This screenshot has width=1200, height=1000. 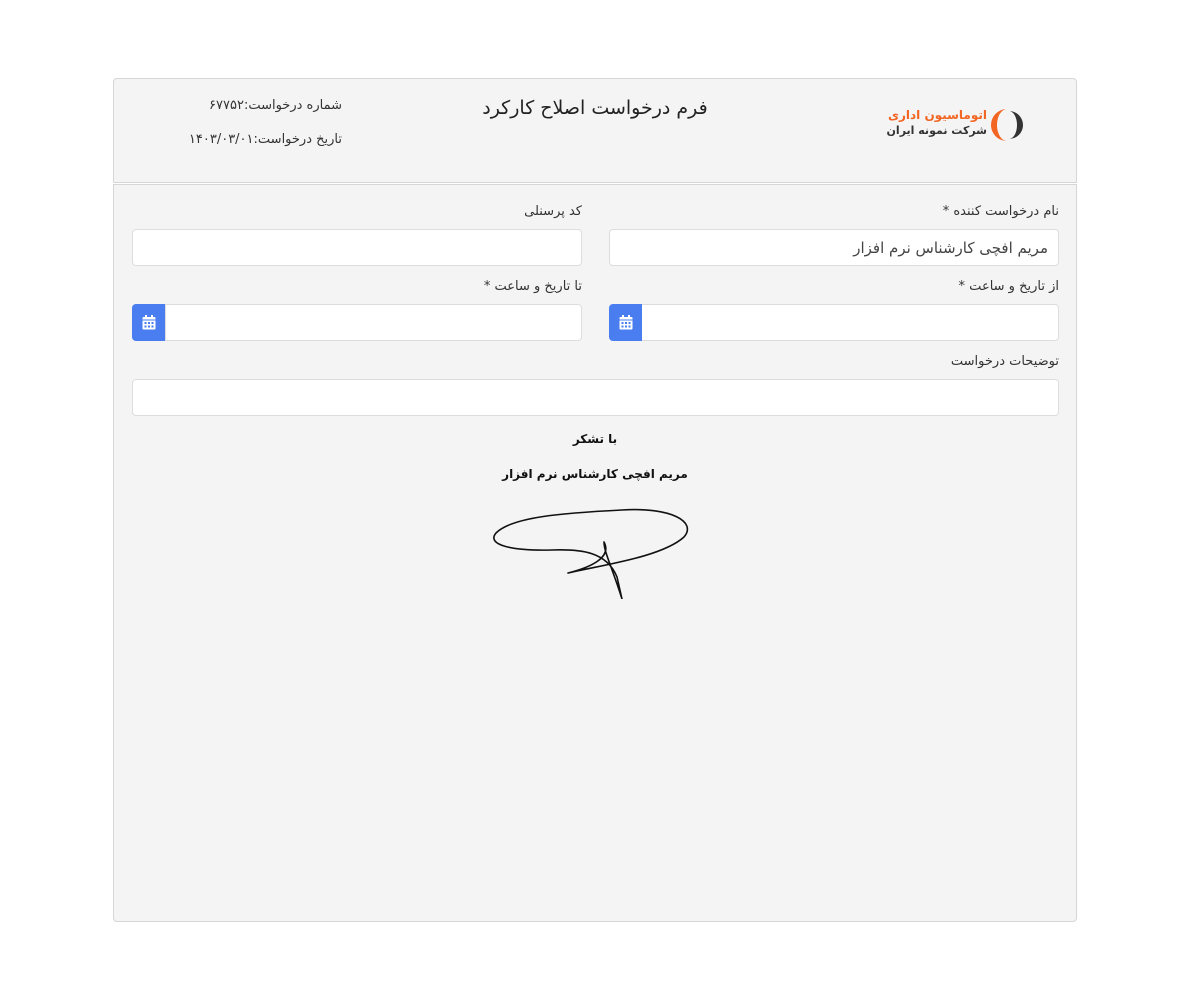 I want to click on company-logo: اتوماسیون اداری شرکت نمونه ایران, so click(x=956, y=125).